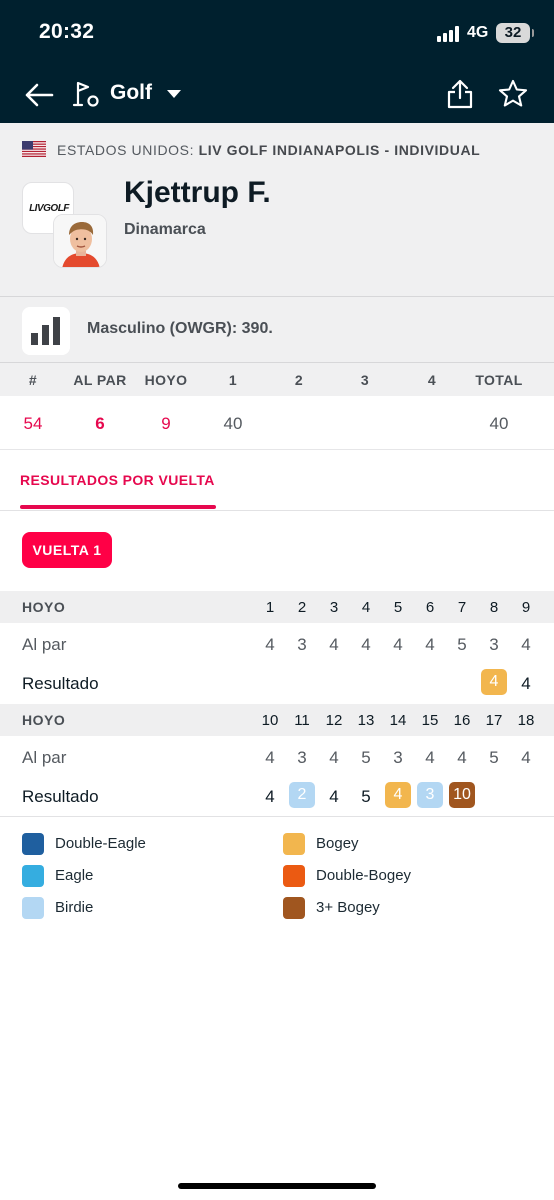 This screenshot has width=554, height=1200. What do you see at coordinates (44, 607) in the screenshot?
I see `hole-label: HOYO` at bounding box center [44, 607].